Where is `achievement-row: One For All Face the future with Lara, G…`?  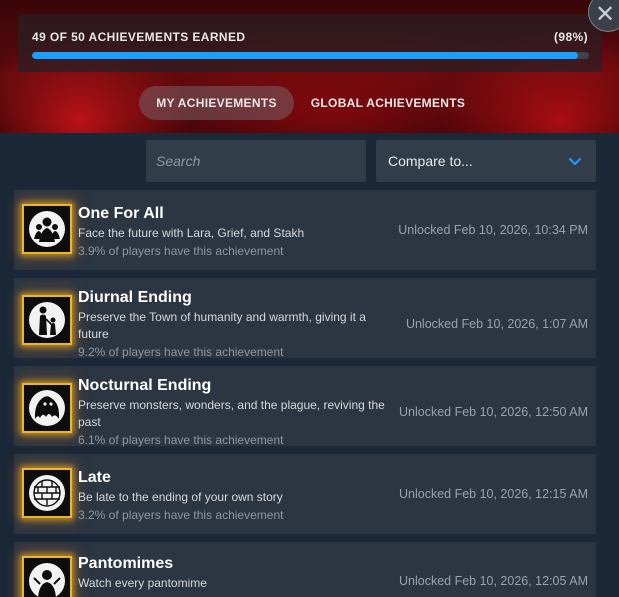
achievement-row: One For All Face the future with Lara, G… is located at coordinates (305, 230).